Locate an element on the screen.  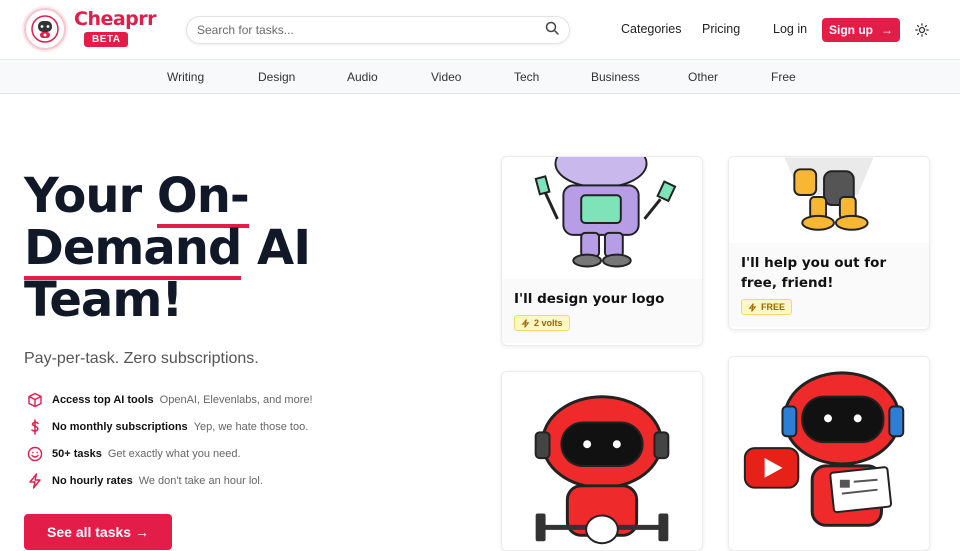
nav-pricing-link: Pricing is located at coordinates (721, 29).